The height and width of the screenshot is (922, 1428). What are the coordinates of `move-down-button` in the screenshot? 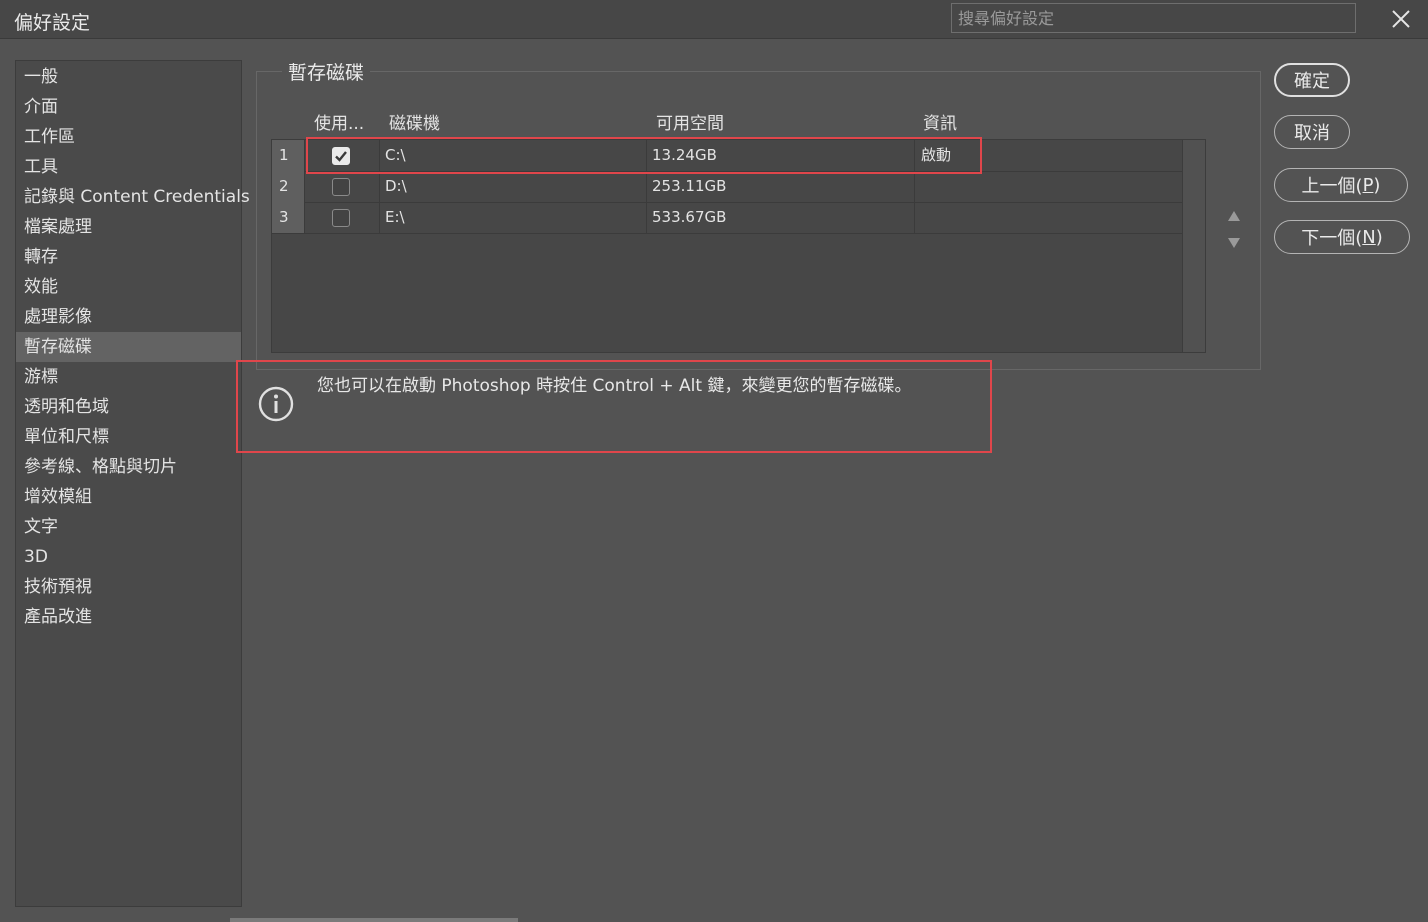 It's located at (1234, 243).